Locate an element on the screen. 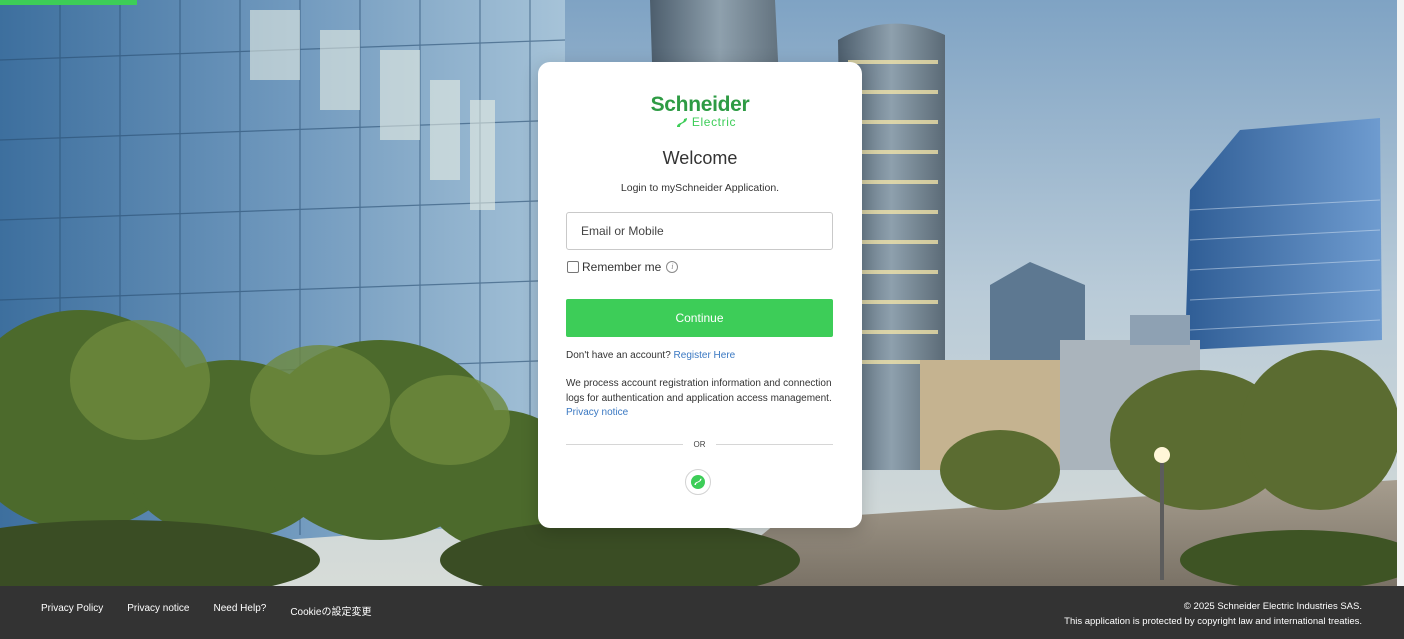  divider-line-left is located at coordinates (624, 444).